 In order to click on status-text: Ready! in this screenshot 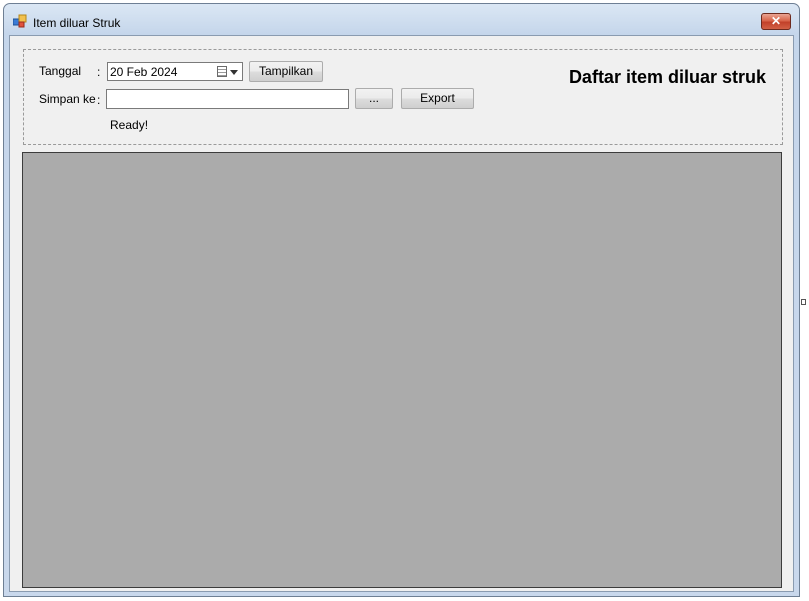, I will do `click(129, 125)`.